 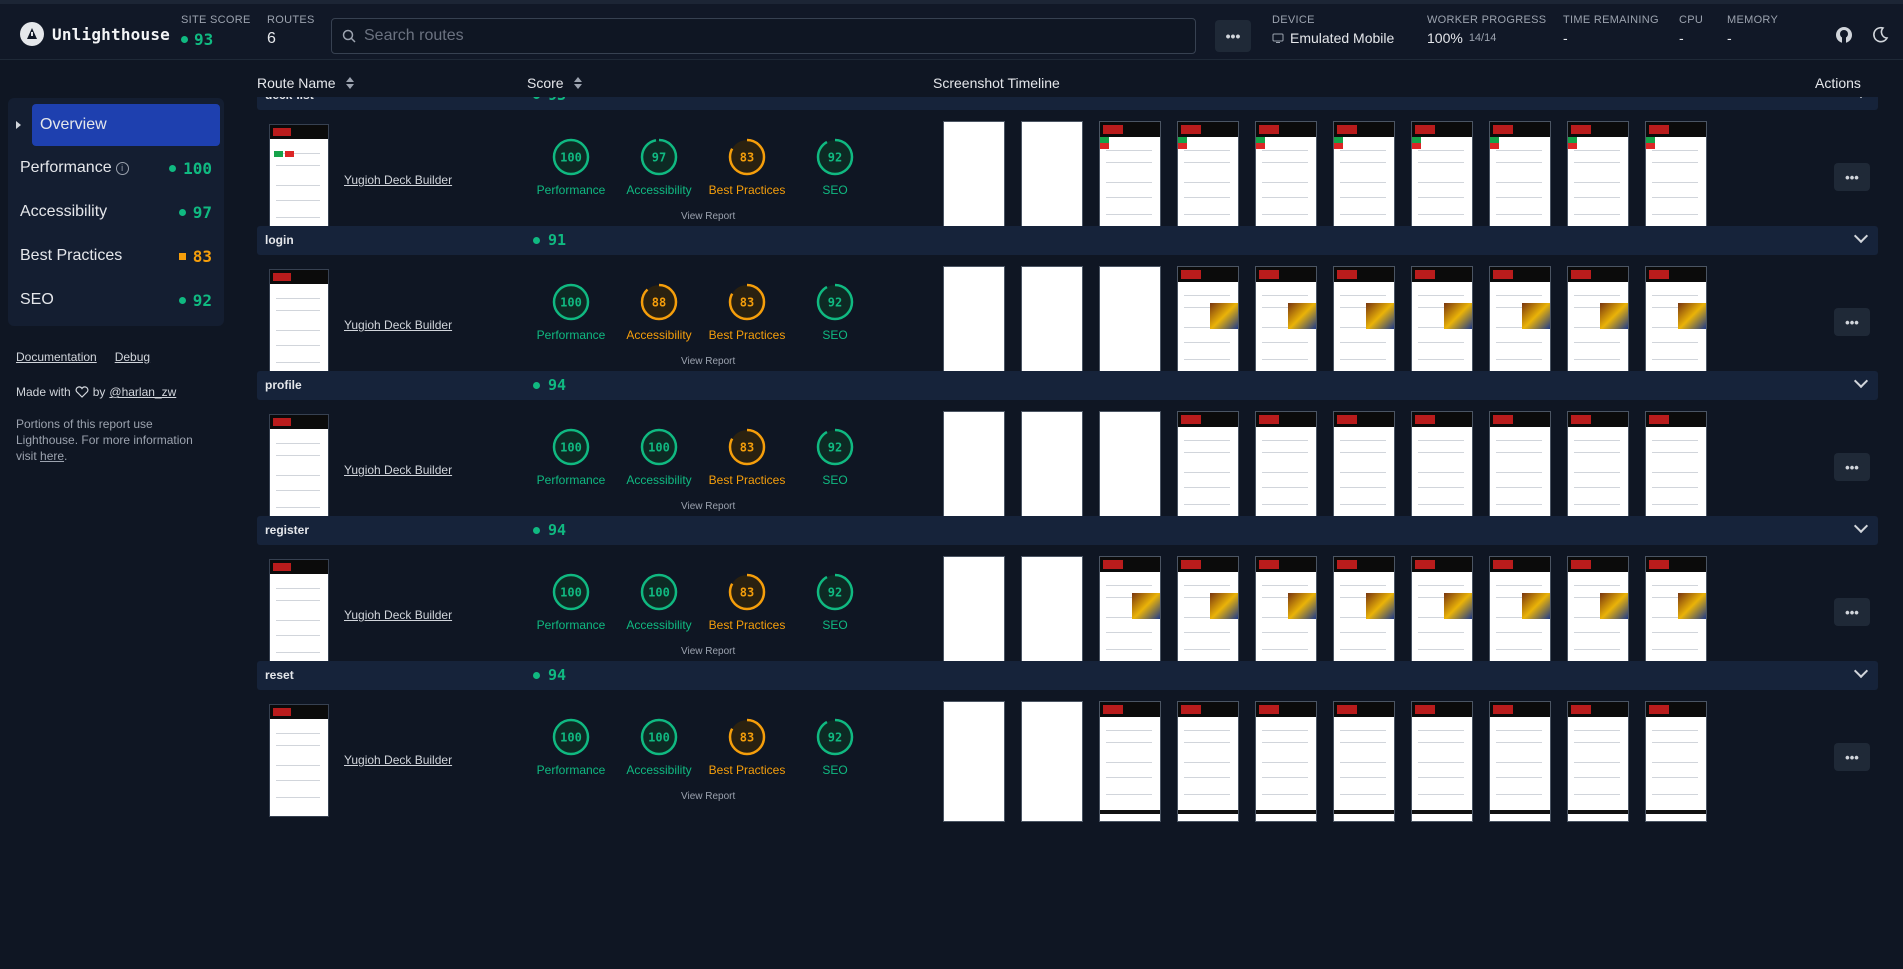 What do you see at coordinates (283, 385) in the screenshot?
I see `route-name: profile` at bounding box center [283, 385].